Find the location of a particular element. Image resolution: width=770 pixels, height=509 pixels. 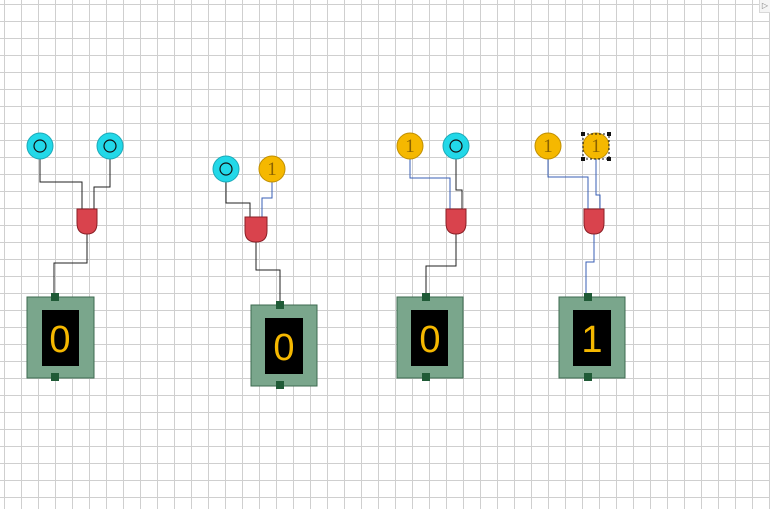

circuit-3: 1 0 is located at coordinates (433, 256).